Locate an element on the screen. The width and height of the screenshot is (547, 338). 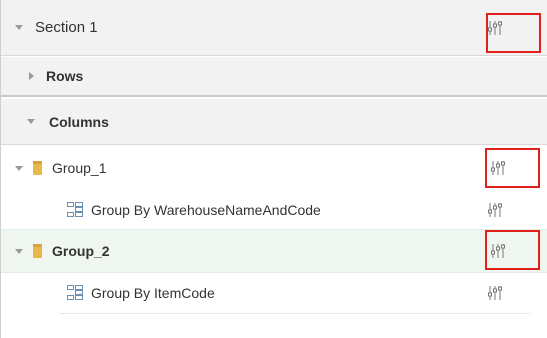
group-node-2: Group_2 is located at coordinates (274, 251).